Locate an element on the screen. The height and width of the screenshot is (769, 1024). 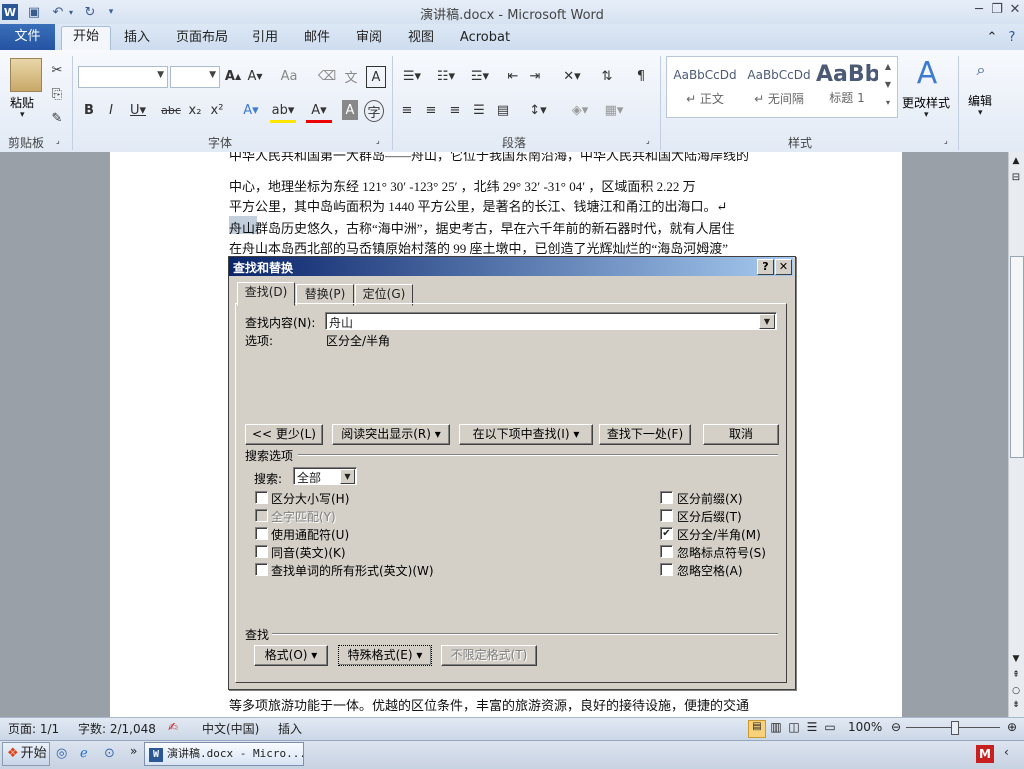
align-center-icon: ≡ is located at coordinates (431, 110).